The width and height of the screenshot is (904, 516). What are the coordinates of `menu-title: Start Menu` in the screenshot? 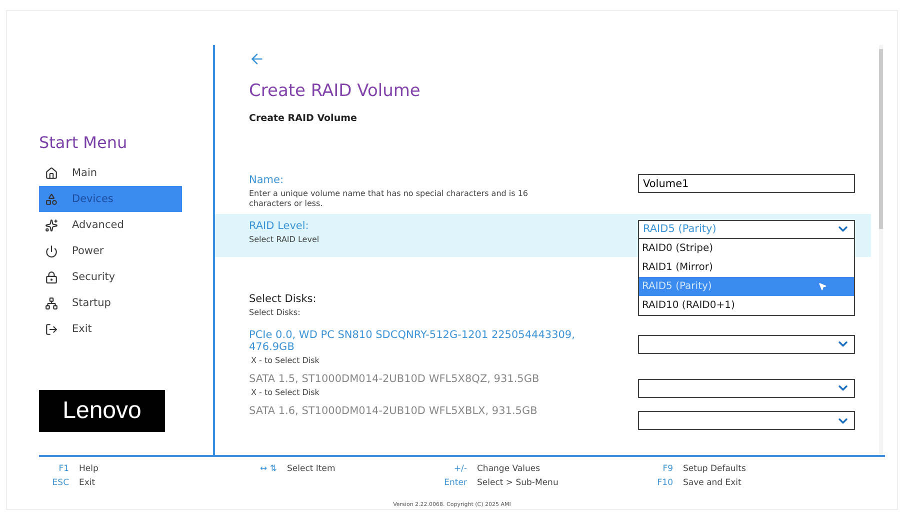 It's located at (83, 142).